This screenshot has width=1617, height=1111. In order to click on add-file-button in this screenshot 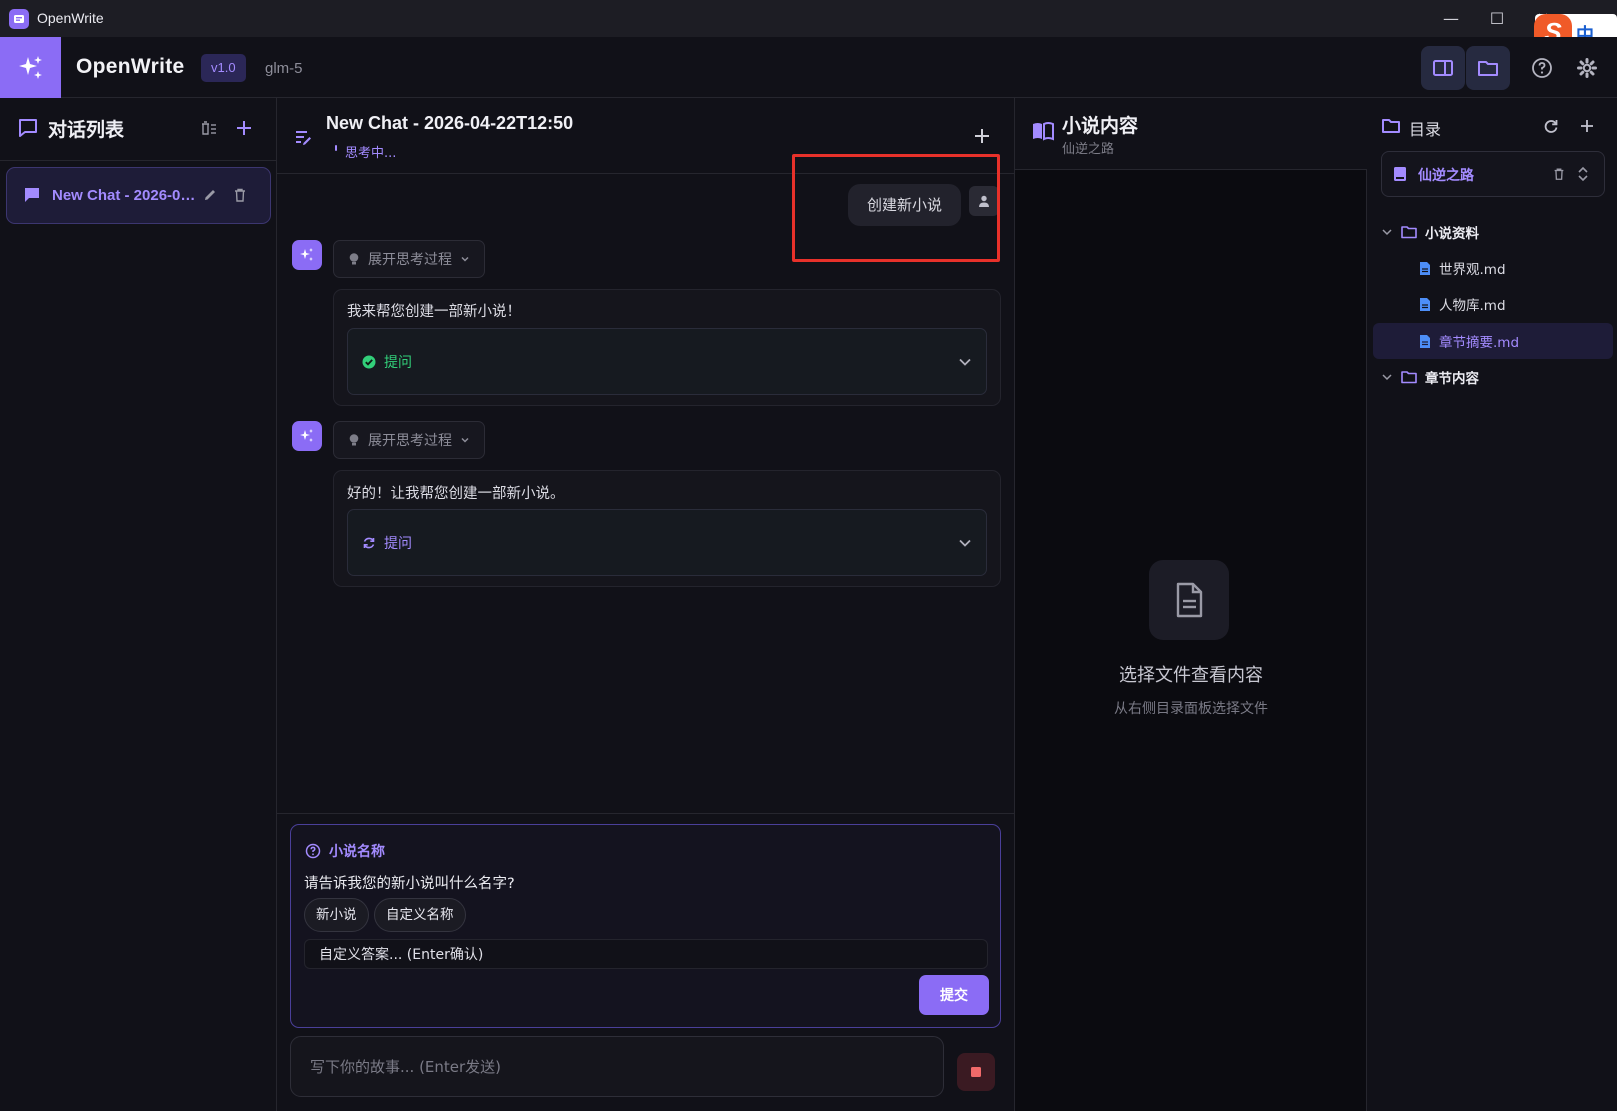, I will do `click(1587, 126)`.